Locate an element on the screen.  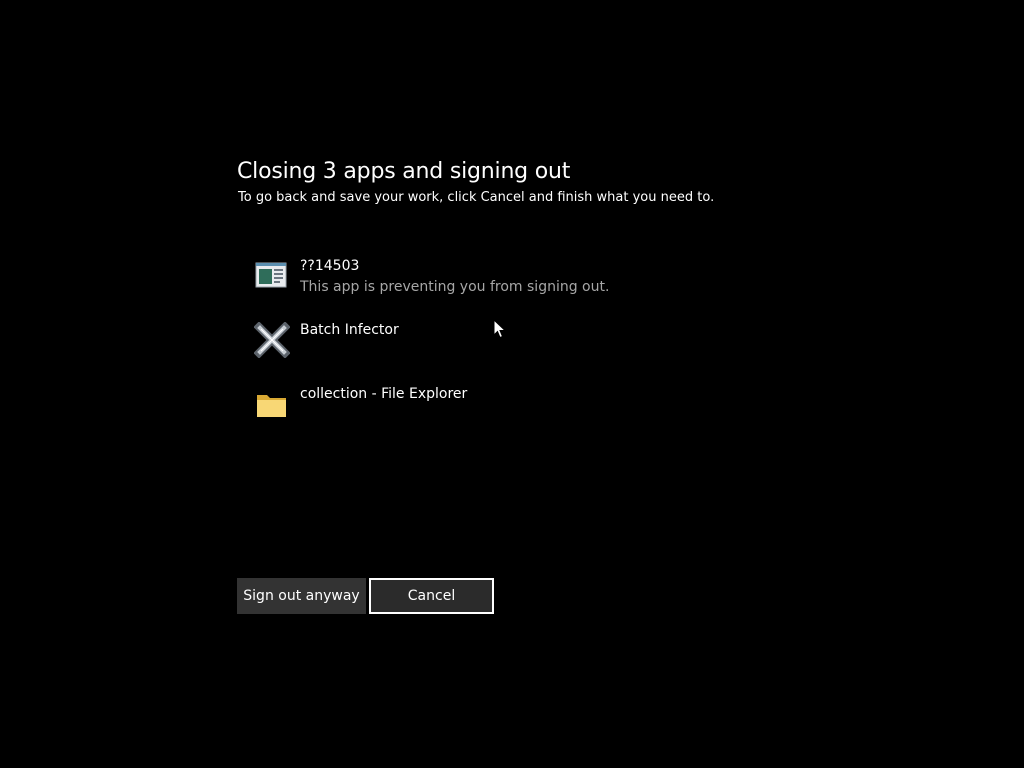
app-name: ??14503 is located at coordinates (330, 266).